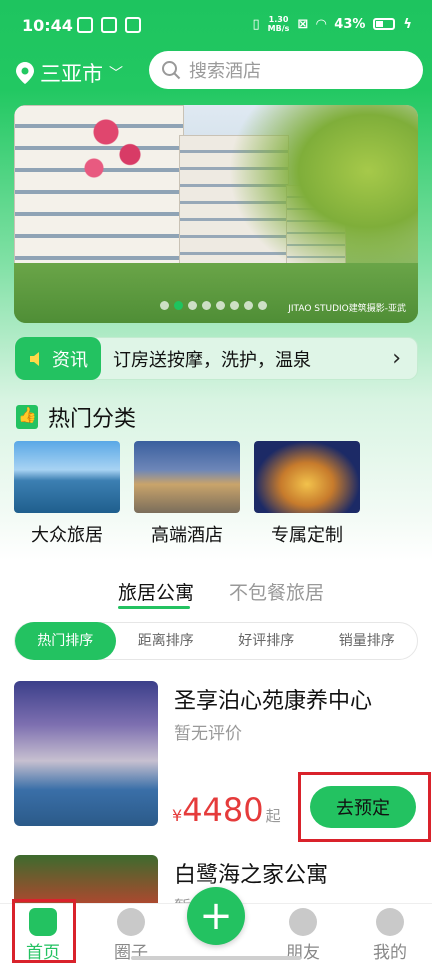 The height and width of the screenshot is (964, 432). I want to click on sort-distance: 距离排序, so click(166, 641).